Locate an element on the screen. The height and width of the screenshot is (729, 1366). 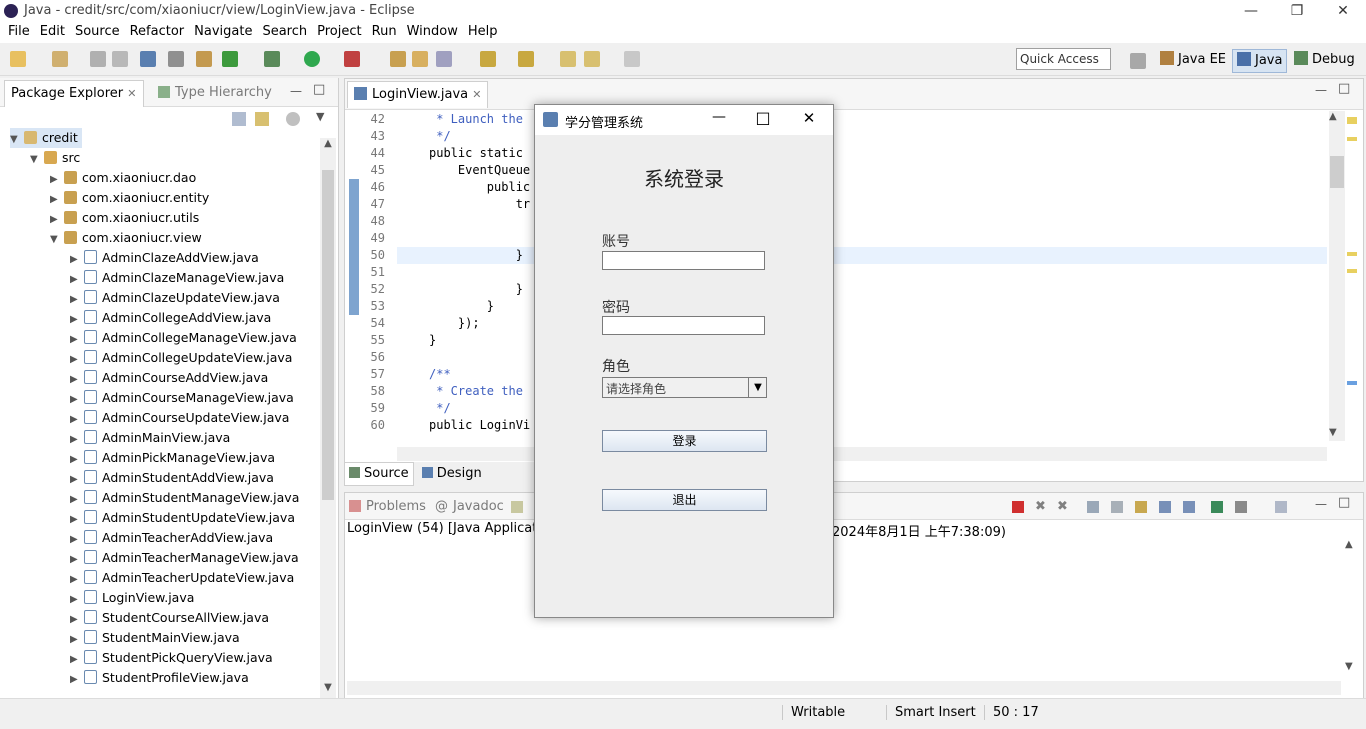
menu-source: Source is located at coordinates (97, 31).